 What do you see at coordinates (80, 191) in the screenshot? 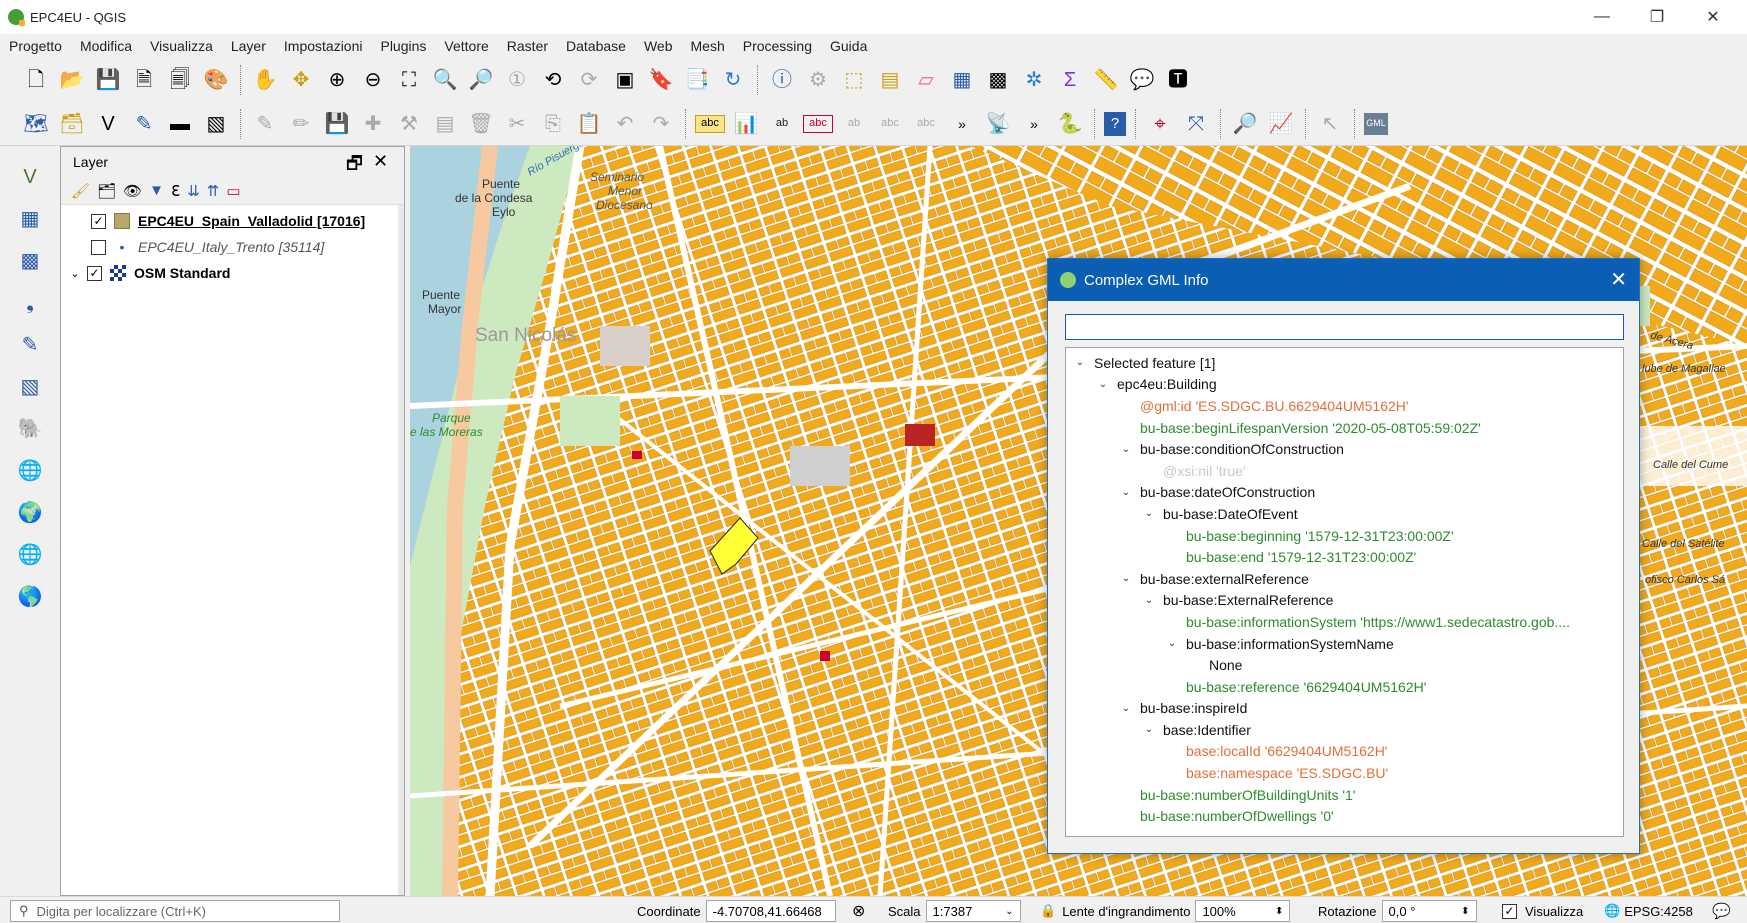
I see `style-layer-icon: 🖌` at bounding box center [80, 191].